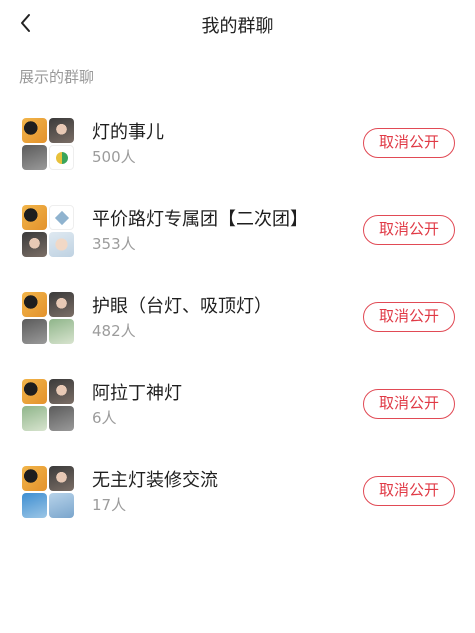  Describe the element at coordinates (237, 248) in the screenshot. I see `group-row: 平价路灯专属团【二次团】 353人 取消公开` at that location.